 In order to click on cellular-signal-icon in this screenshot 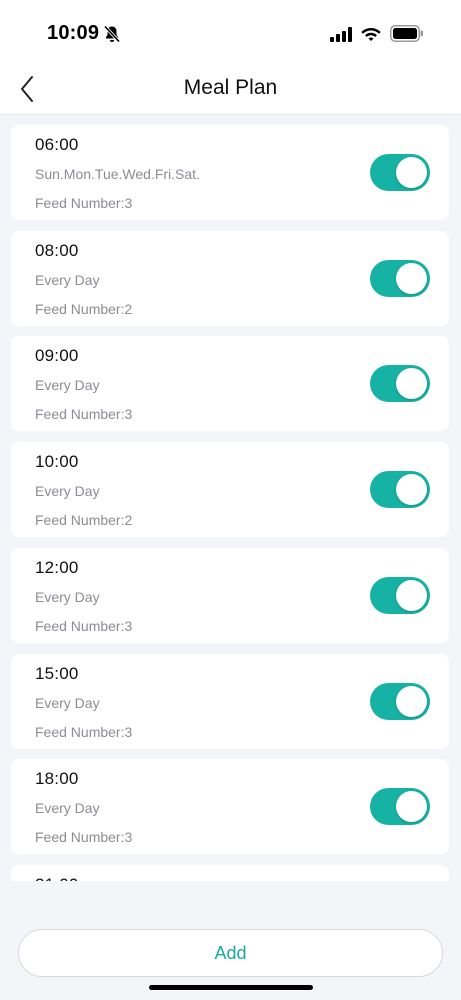, I will do `click(341, 34)`.